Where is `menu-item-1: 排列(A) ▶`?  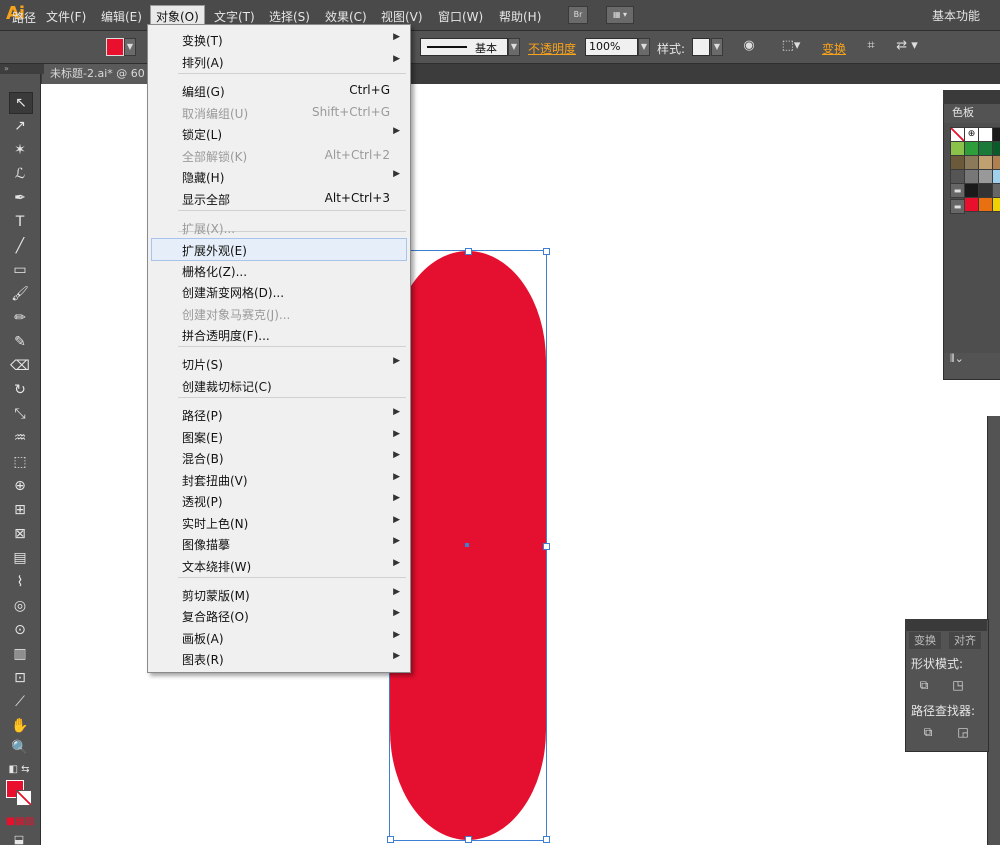
menu-item-1: 排列(A) ▶ is located at coordinates (279, 61).